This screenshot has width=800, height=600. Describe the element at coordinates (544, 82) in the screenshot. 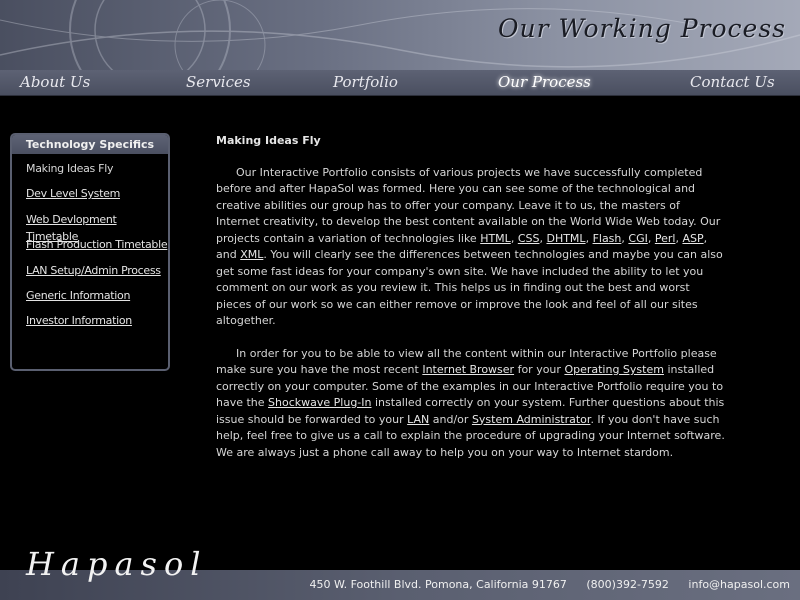

I see `nav-our-process: Our Process` at that location.